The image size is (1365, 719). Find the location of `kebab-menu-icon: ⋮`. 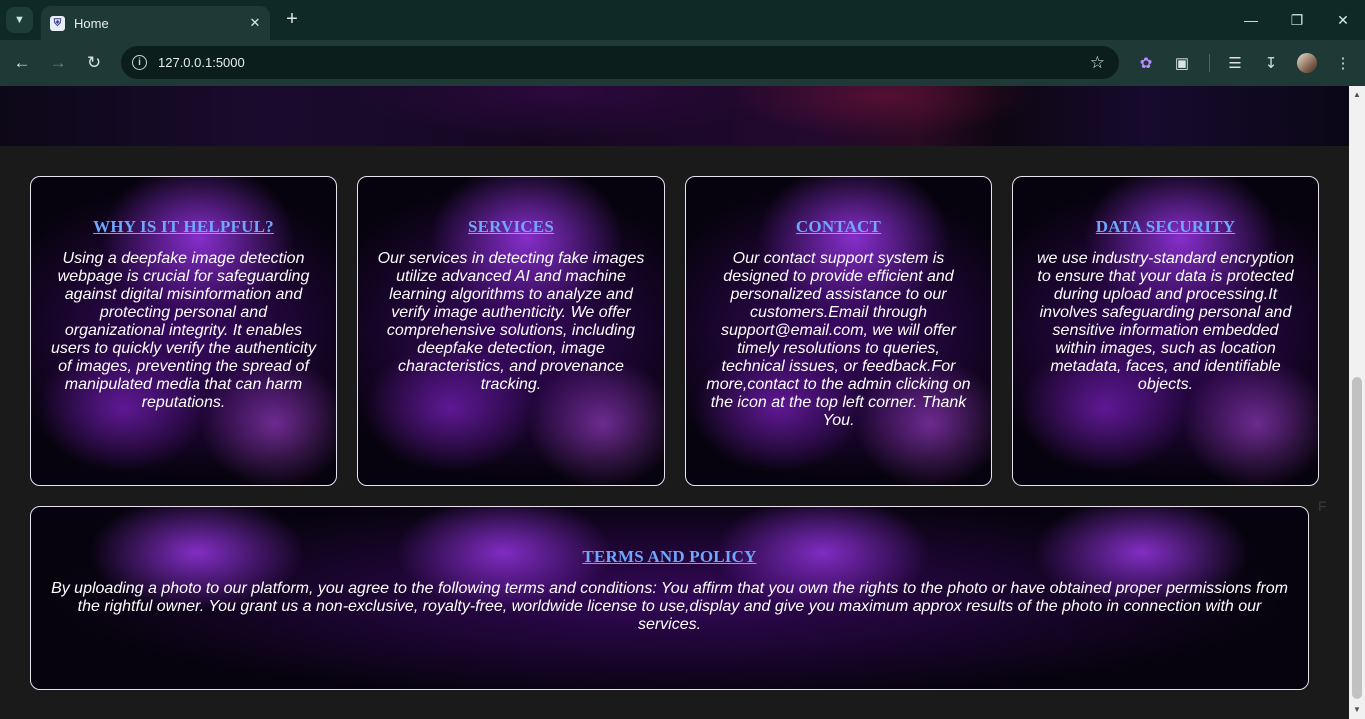

kebab-menu-icon: ⋮ is located at coordinates (1343, 63).